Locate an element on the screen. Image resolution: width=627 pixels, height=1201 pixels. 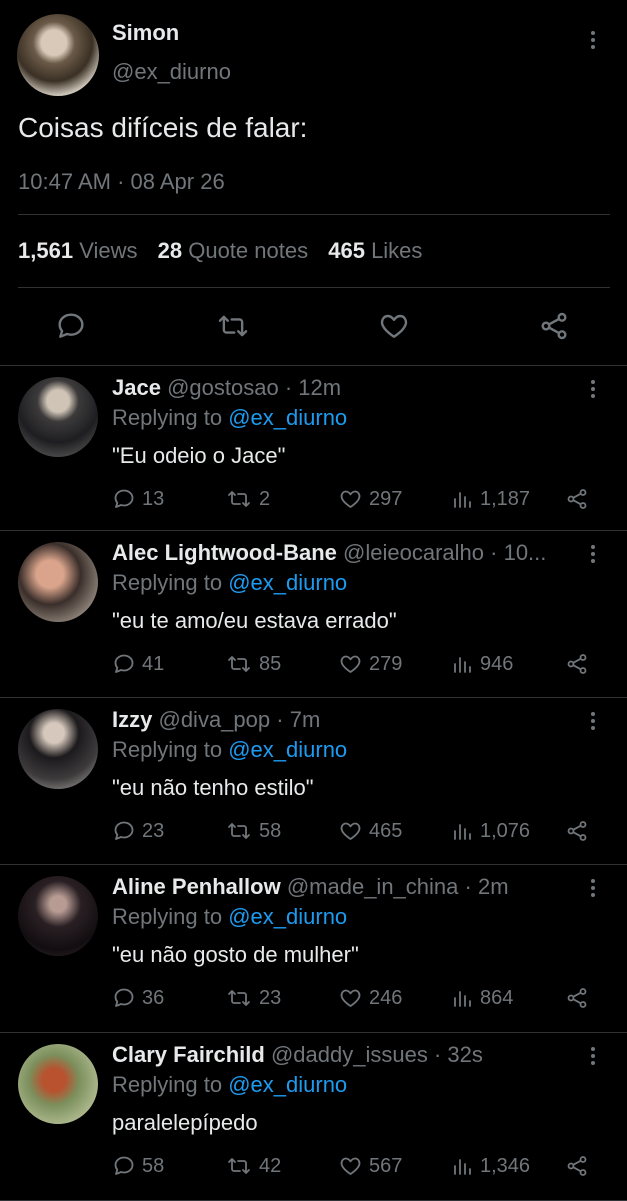
views-count: 1,076 is located at coordinates (505, 830).